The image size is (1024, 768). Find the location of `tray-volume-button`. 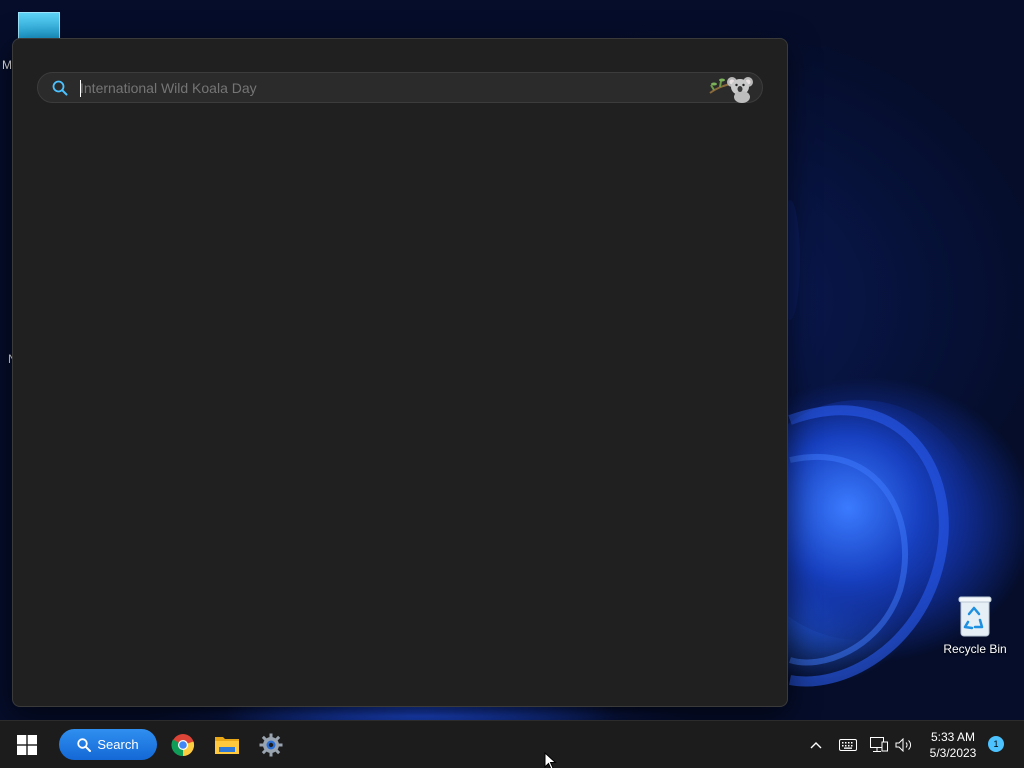

tray-volume-button is located at coordinates (904, 744).